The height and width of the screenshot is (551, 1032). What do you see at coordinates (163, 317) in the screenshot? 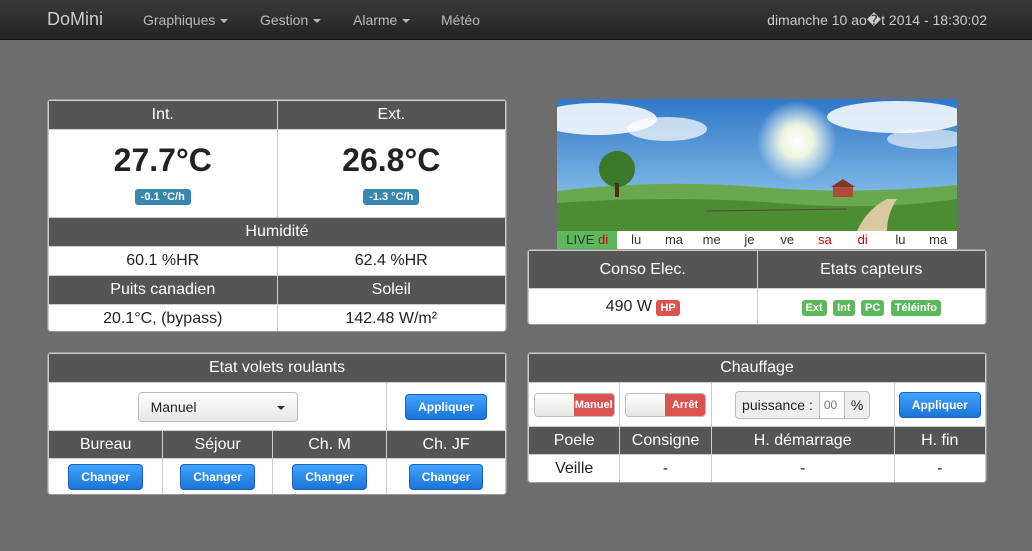
I see `puits-value: 20.1°C, (bypass)` at bounding box center [163, 317].